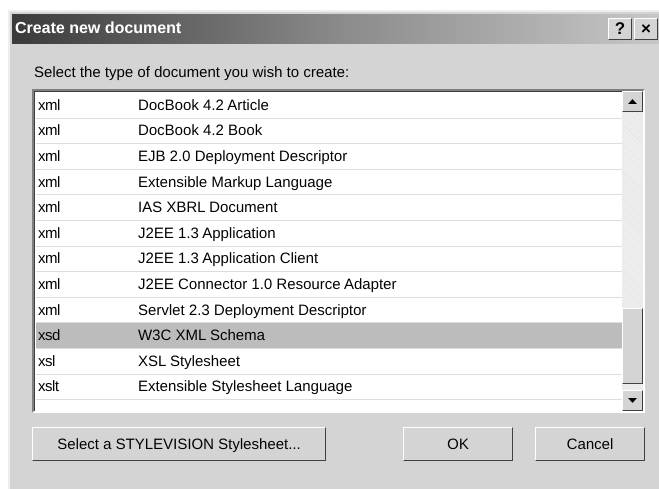 This screenshot has width=659, height=489. What do you see at coordinates (329, 259) in the screenshot?
I see `list-item: xml J2EE 1.3 Application Client` at bounding box center [329, 259].